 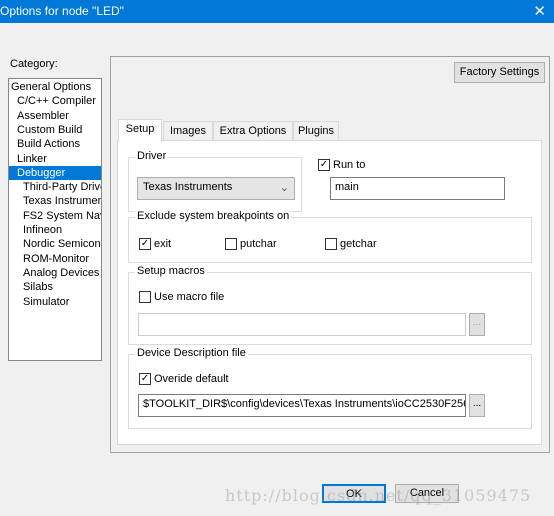 What do you see at coordinates (302, 324) in the screenshot?
I see `macro-file-input` at bounding box center [302, 324].